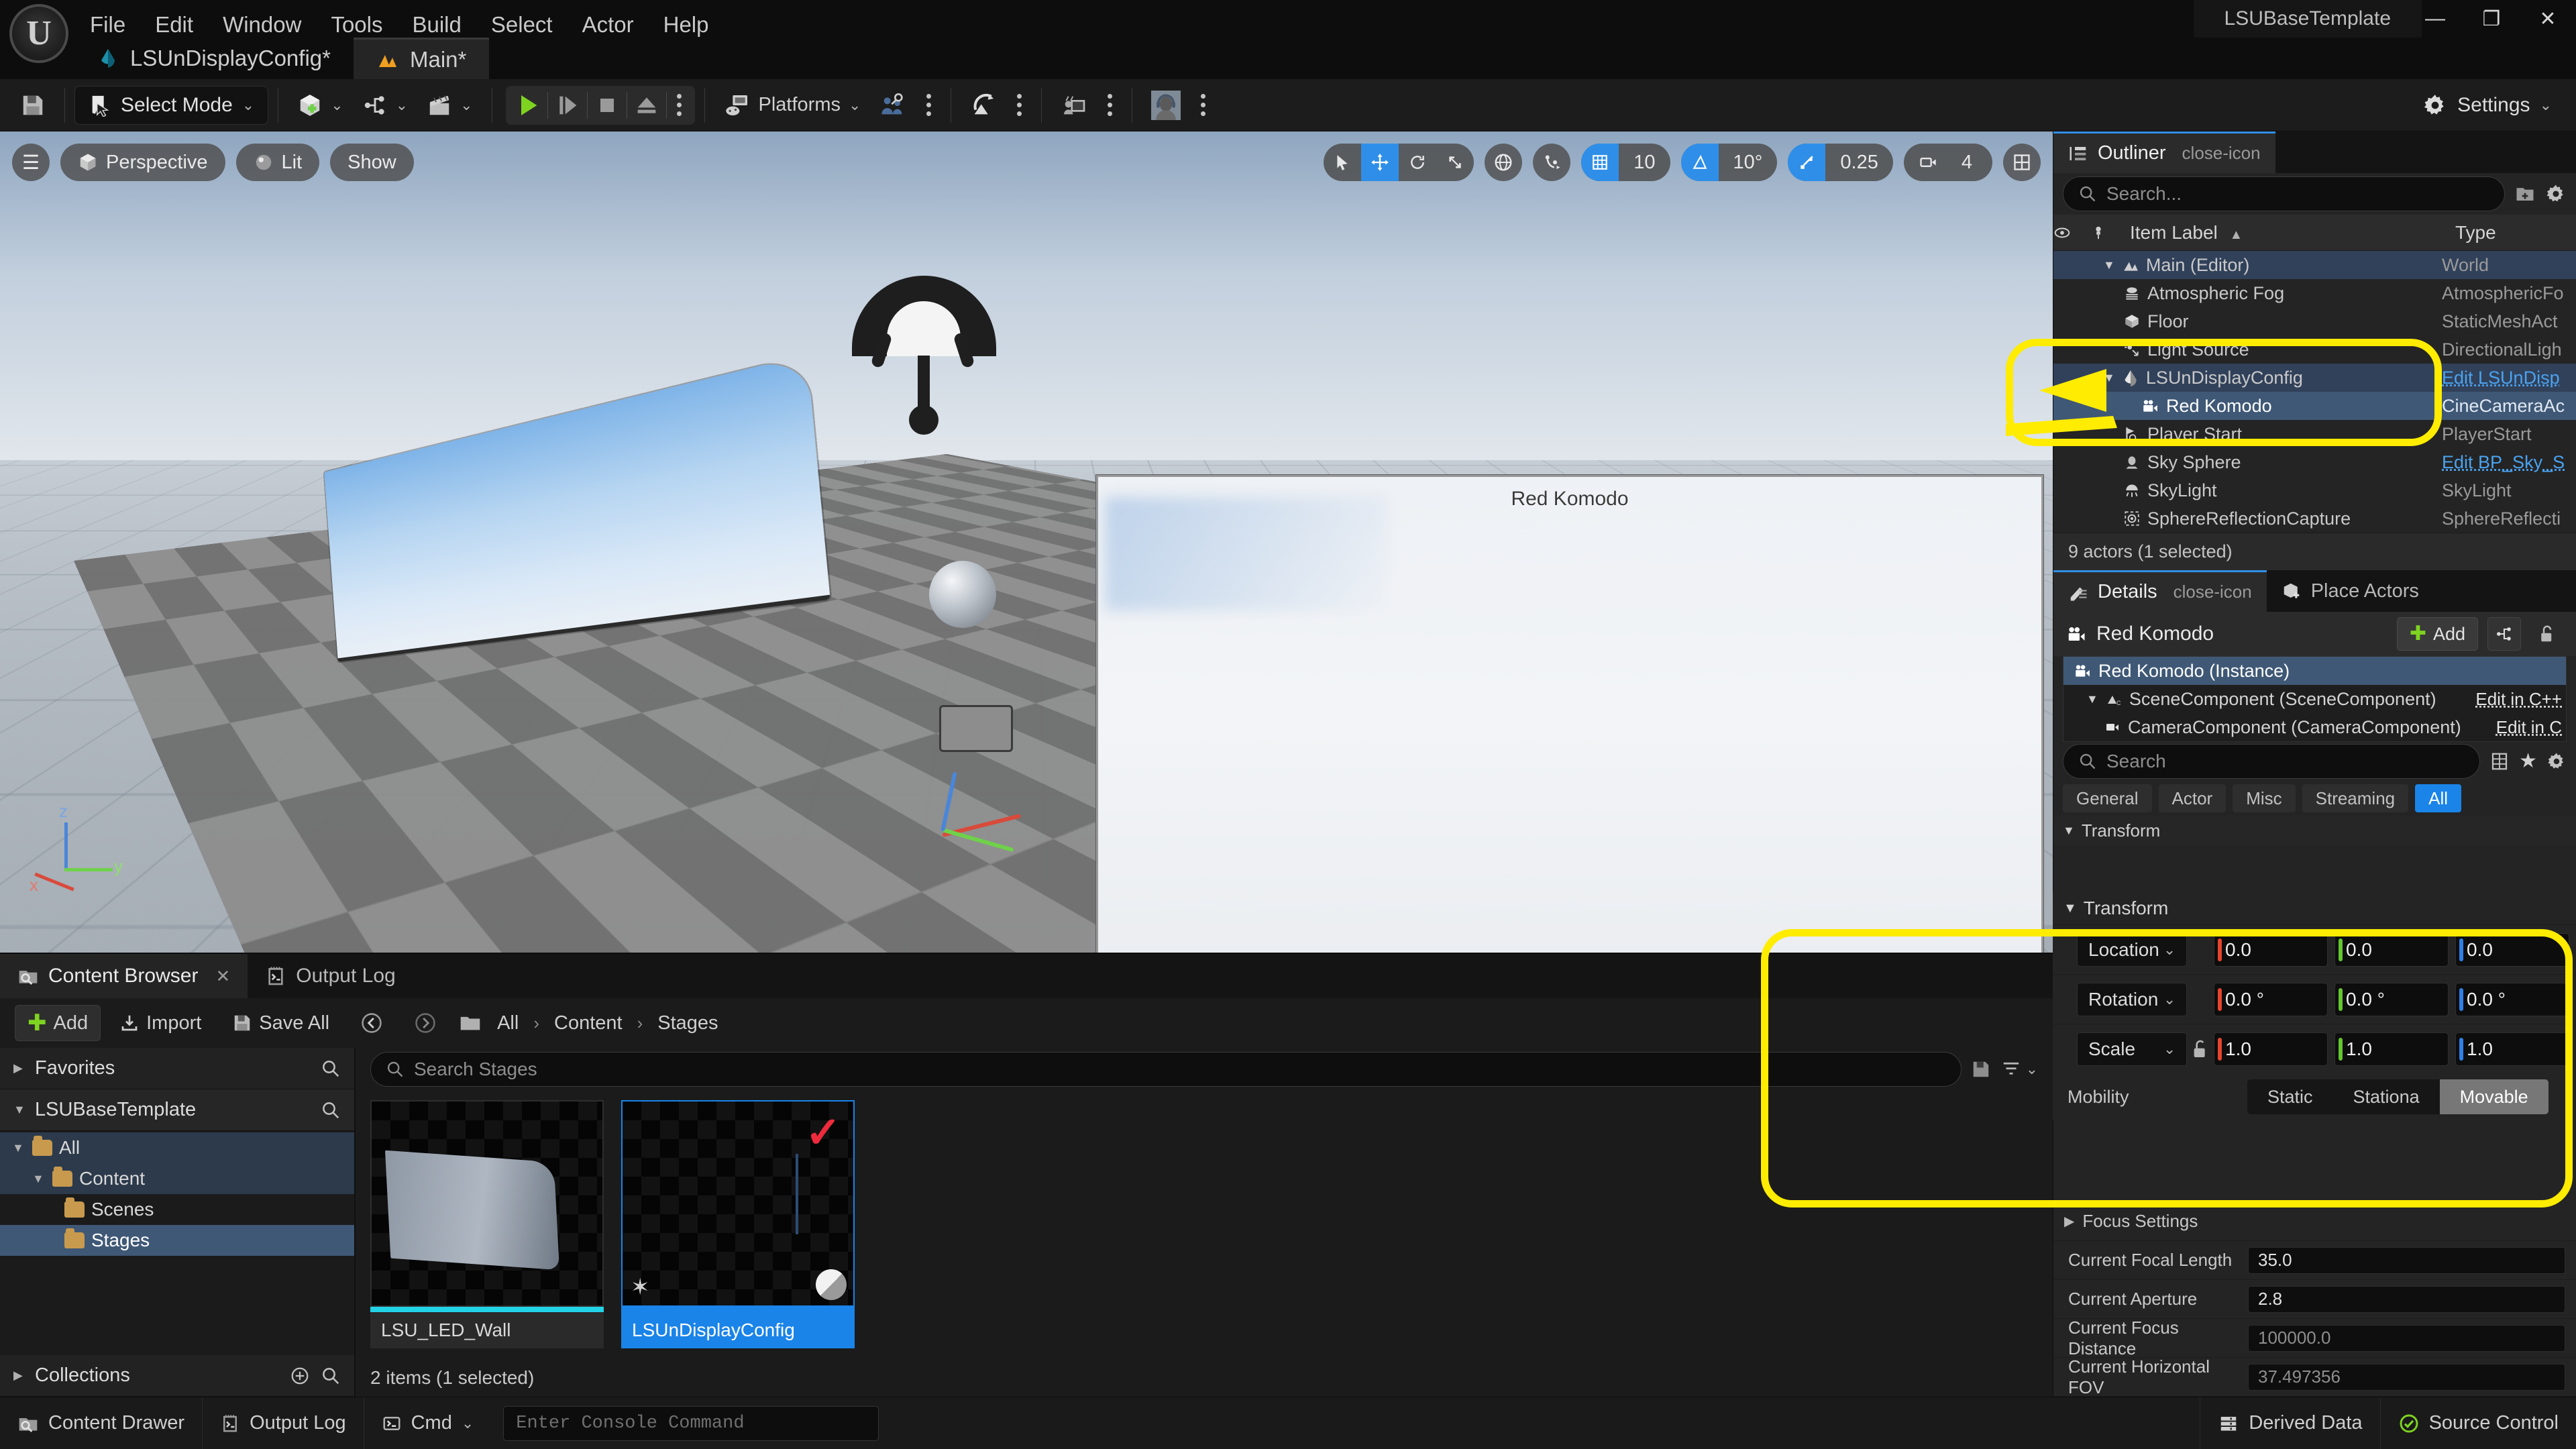  I want to click on filter-all: All, so click(2438, 798).